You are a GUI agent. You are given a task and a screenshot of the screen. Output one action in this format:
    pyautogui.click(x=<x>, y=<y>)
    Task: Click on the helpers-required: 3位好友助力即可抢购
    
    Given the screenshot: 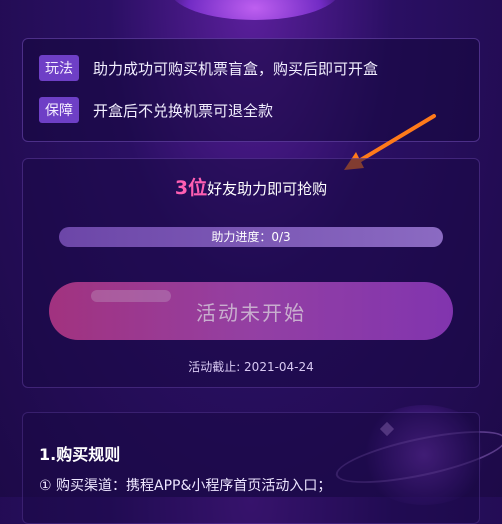 What is the action you would take?
    pyautogui.click(x=251, y=186)
    